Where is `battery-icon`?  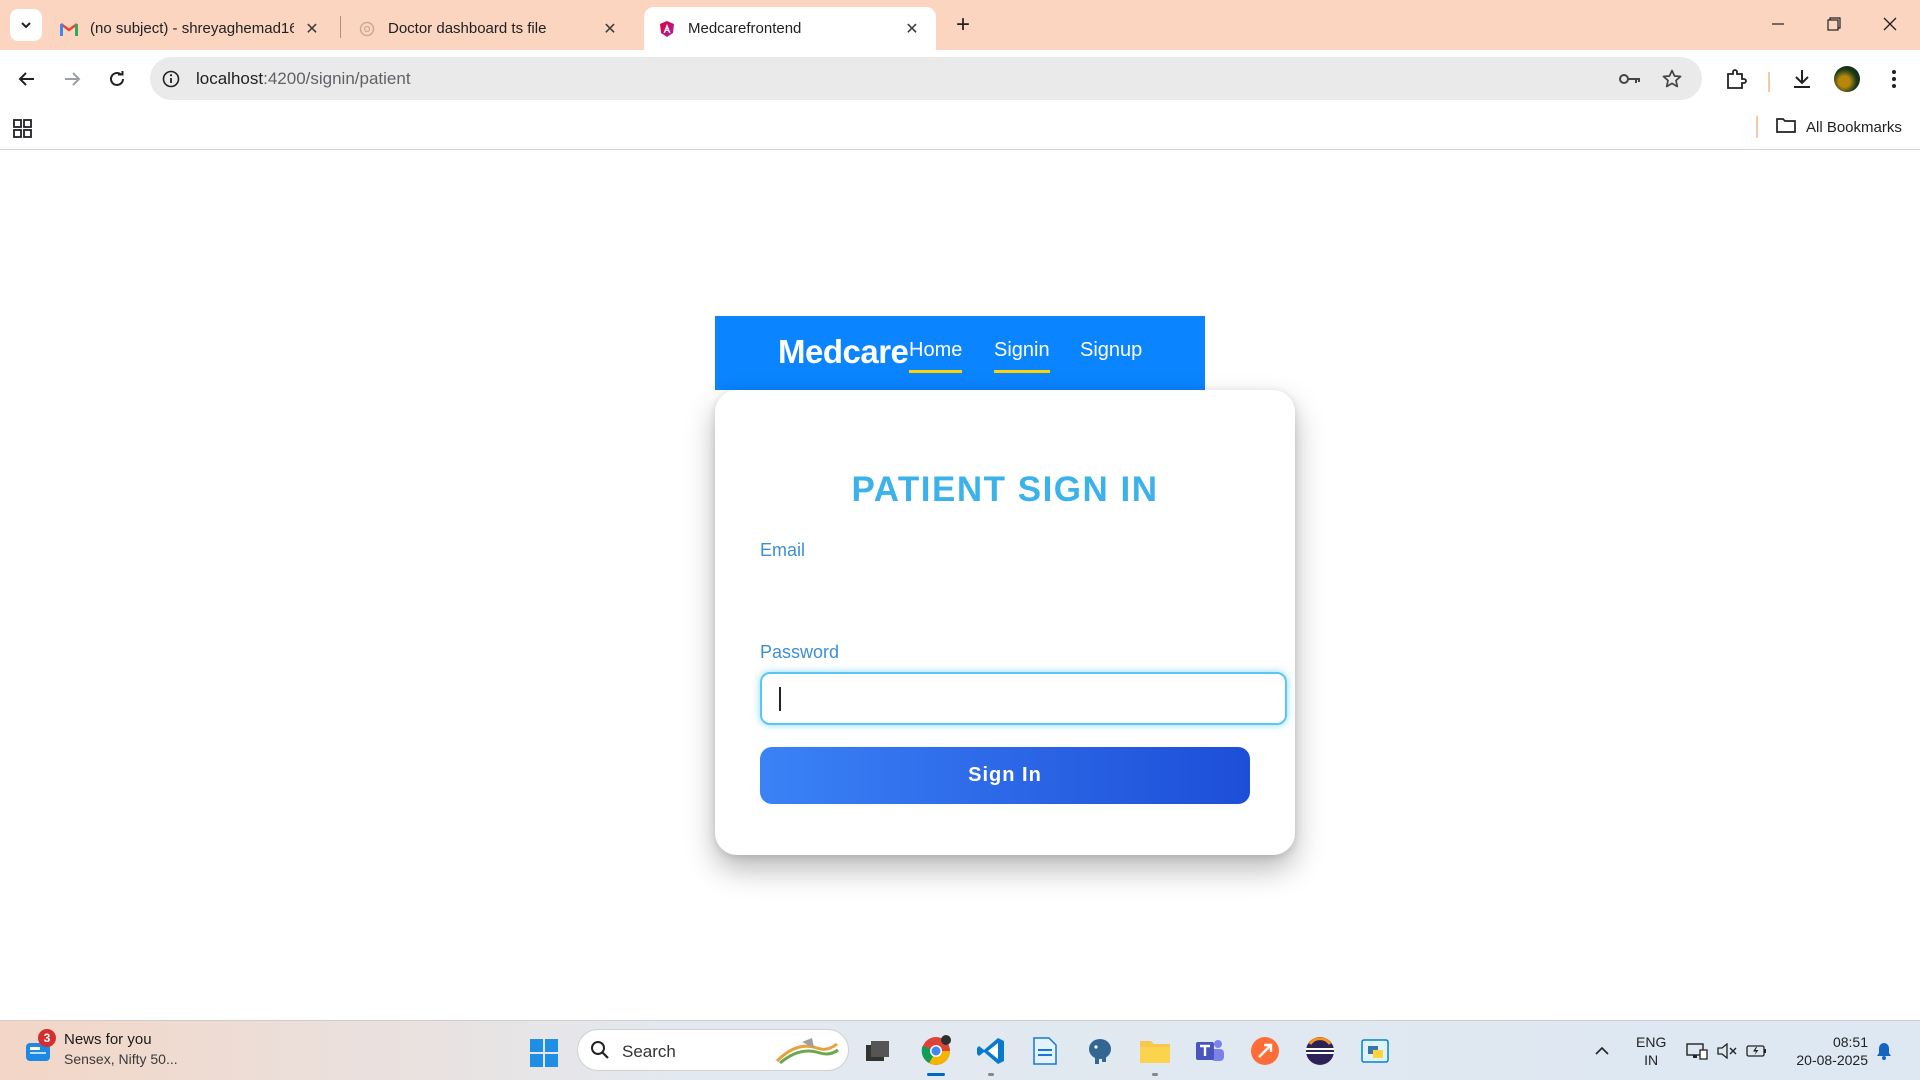
battery-icon is located at coordinates (1757, 1050).